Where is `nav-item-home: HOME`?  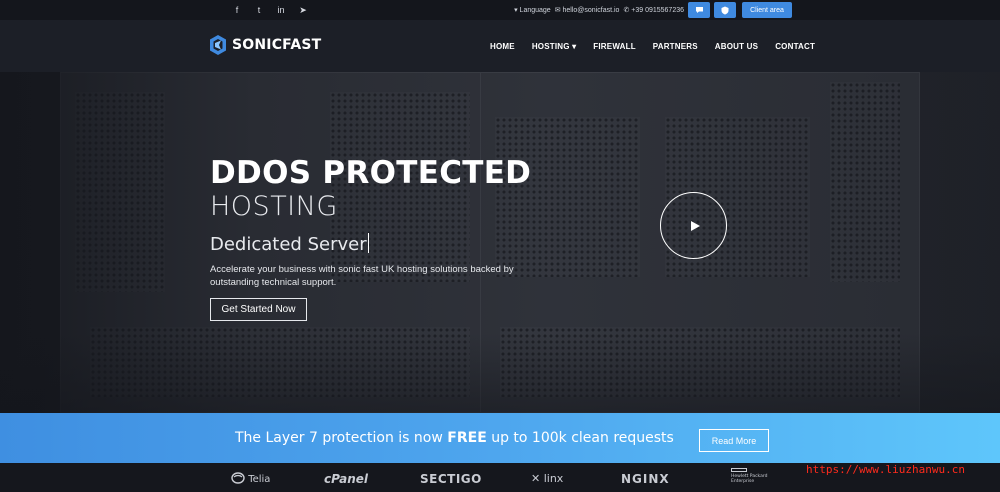
nav-item-home: HOME is located at coordinates (502, 46).